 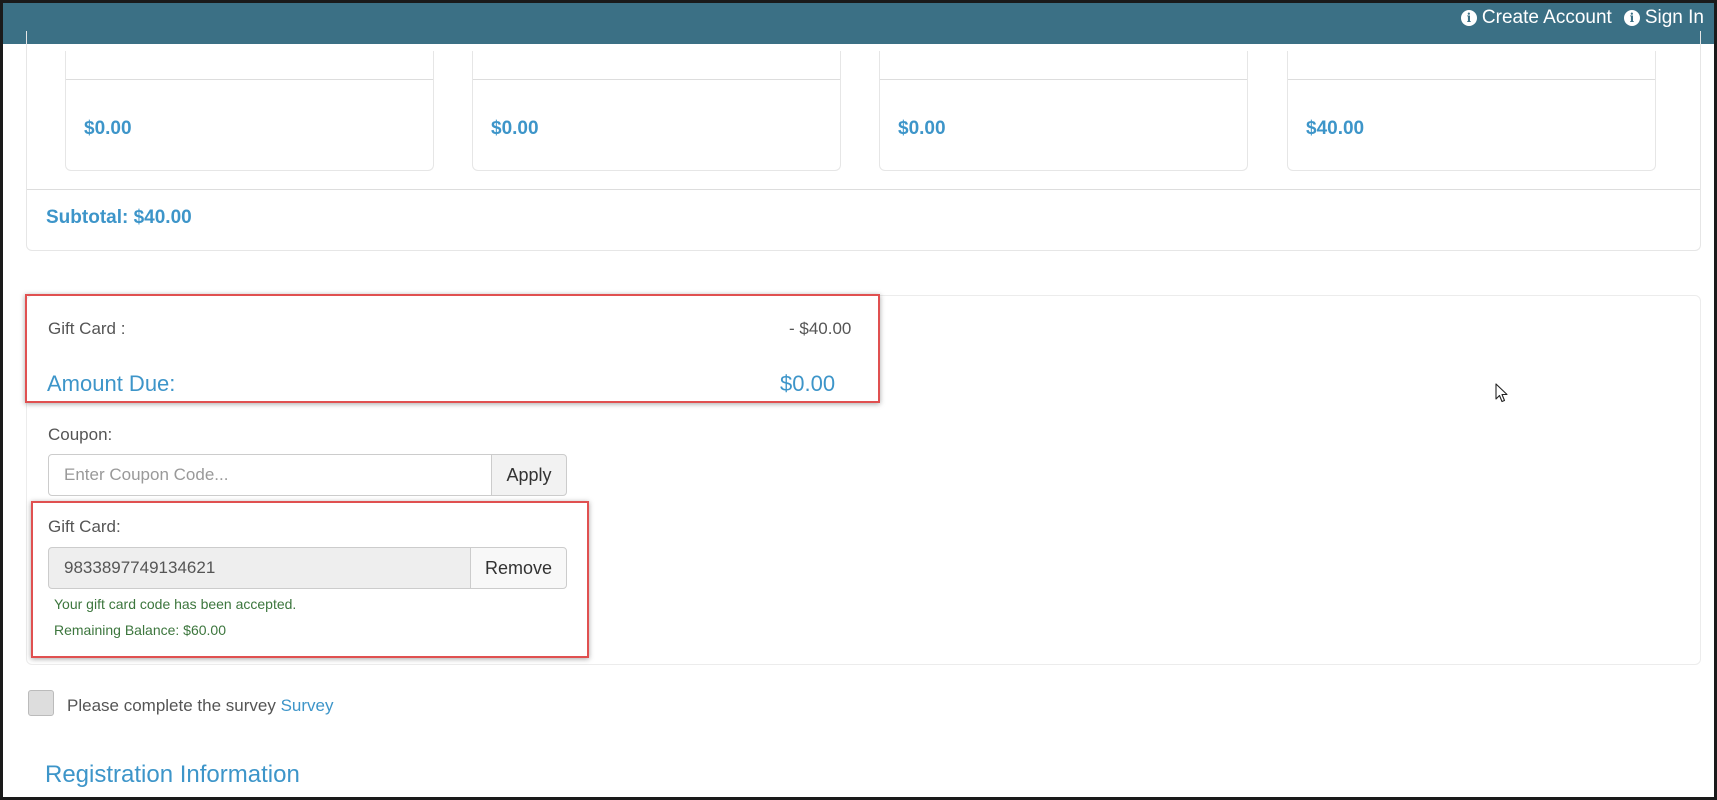 What do you see at coordinates (87, 328) in the screenshot?
I see `gift-card-discount-label: Gift Card :` at bounding box center [87, 328].